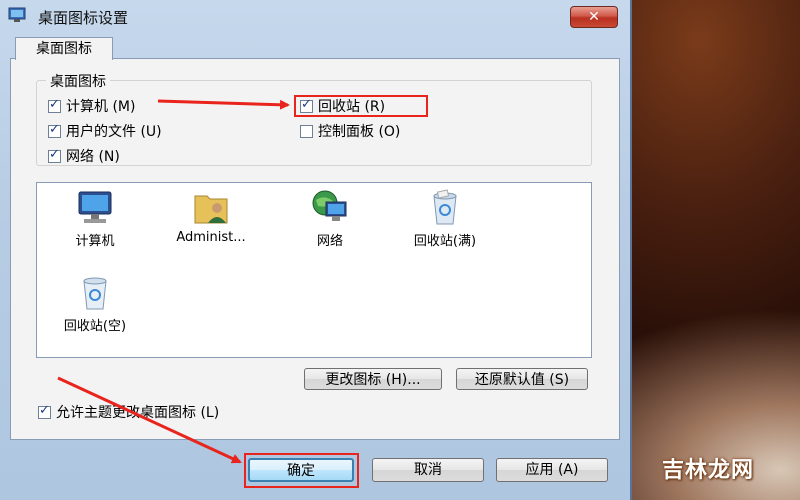 The image size is (800, 500). I want to click on annotation-arrow-to-ok, so click(149, 420).